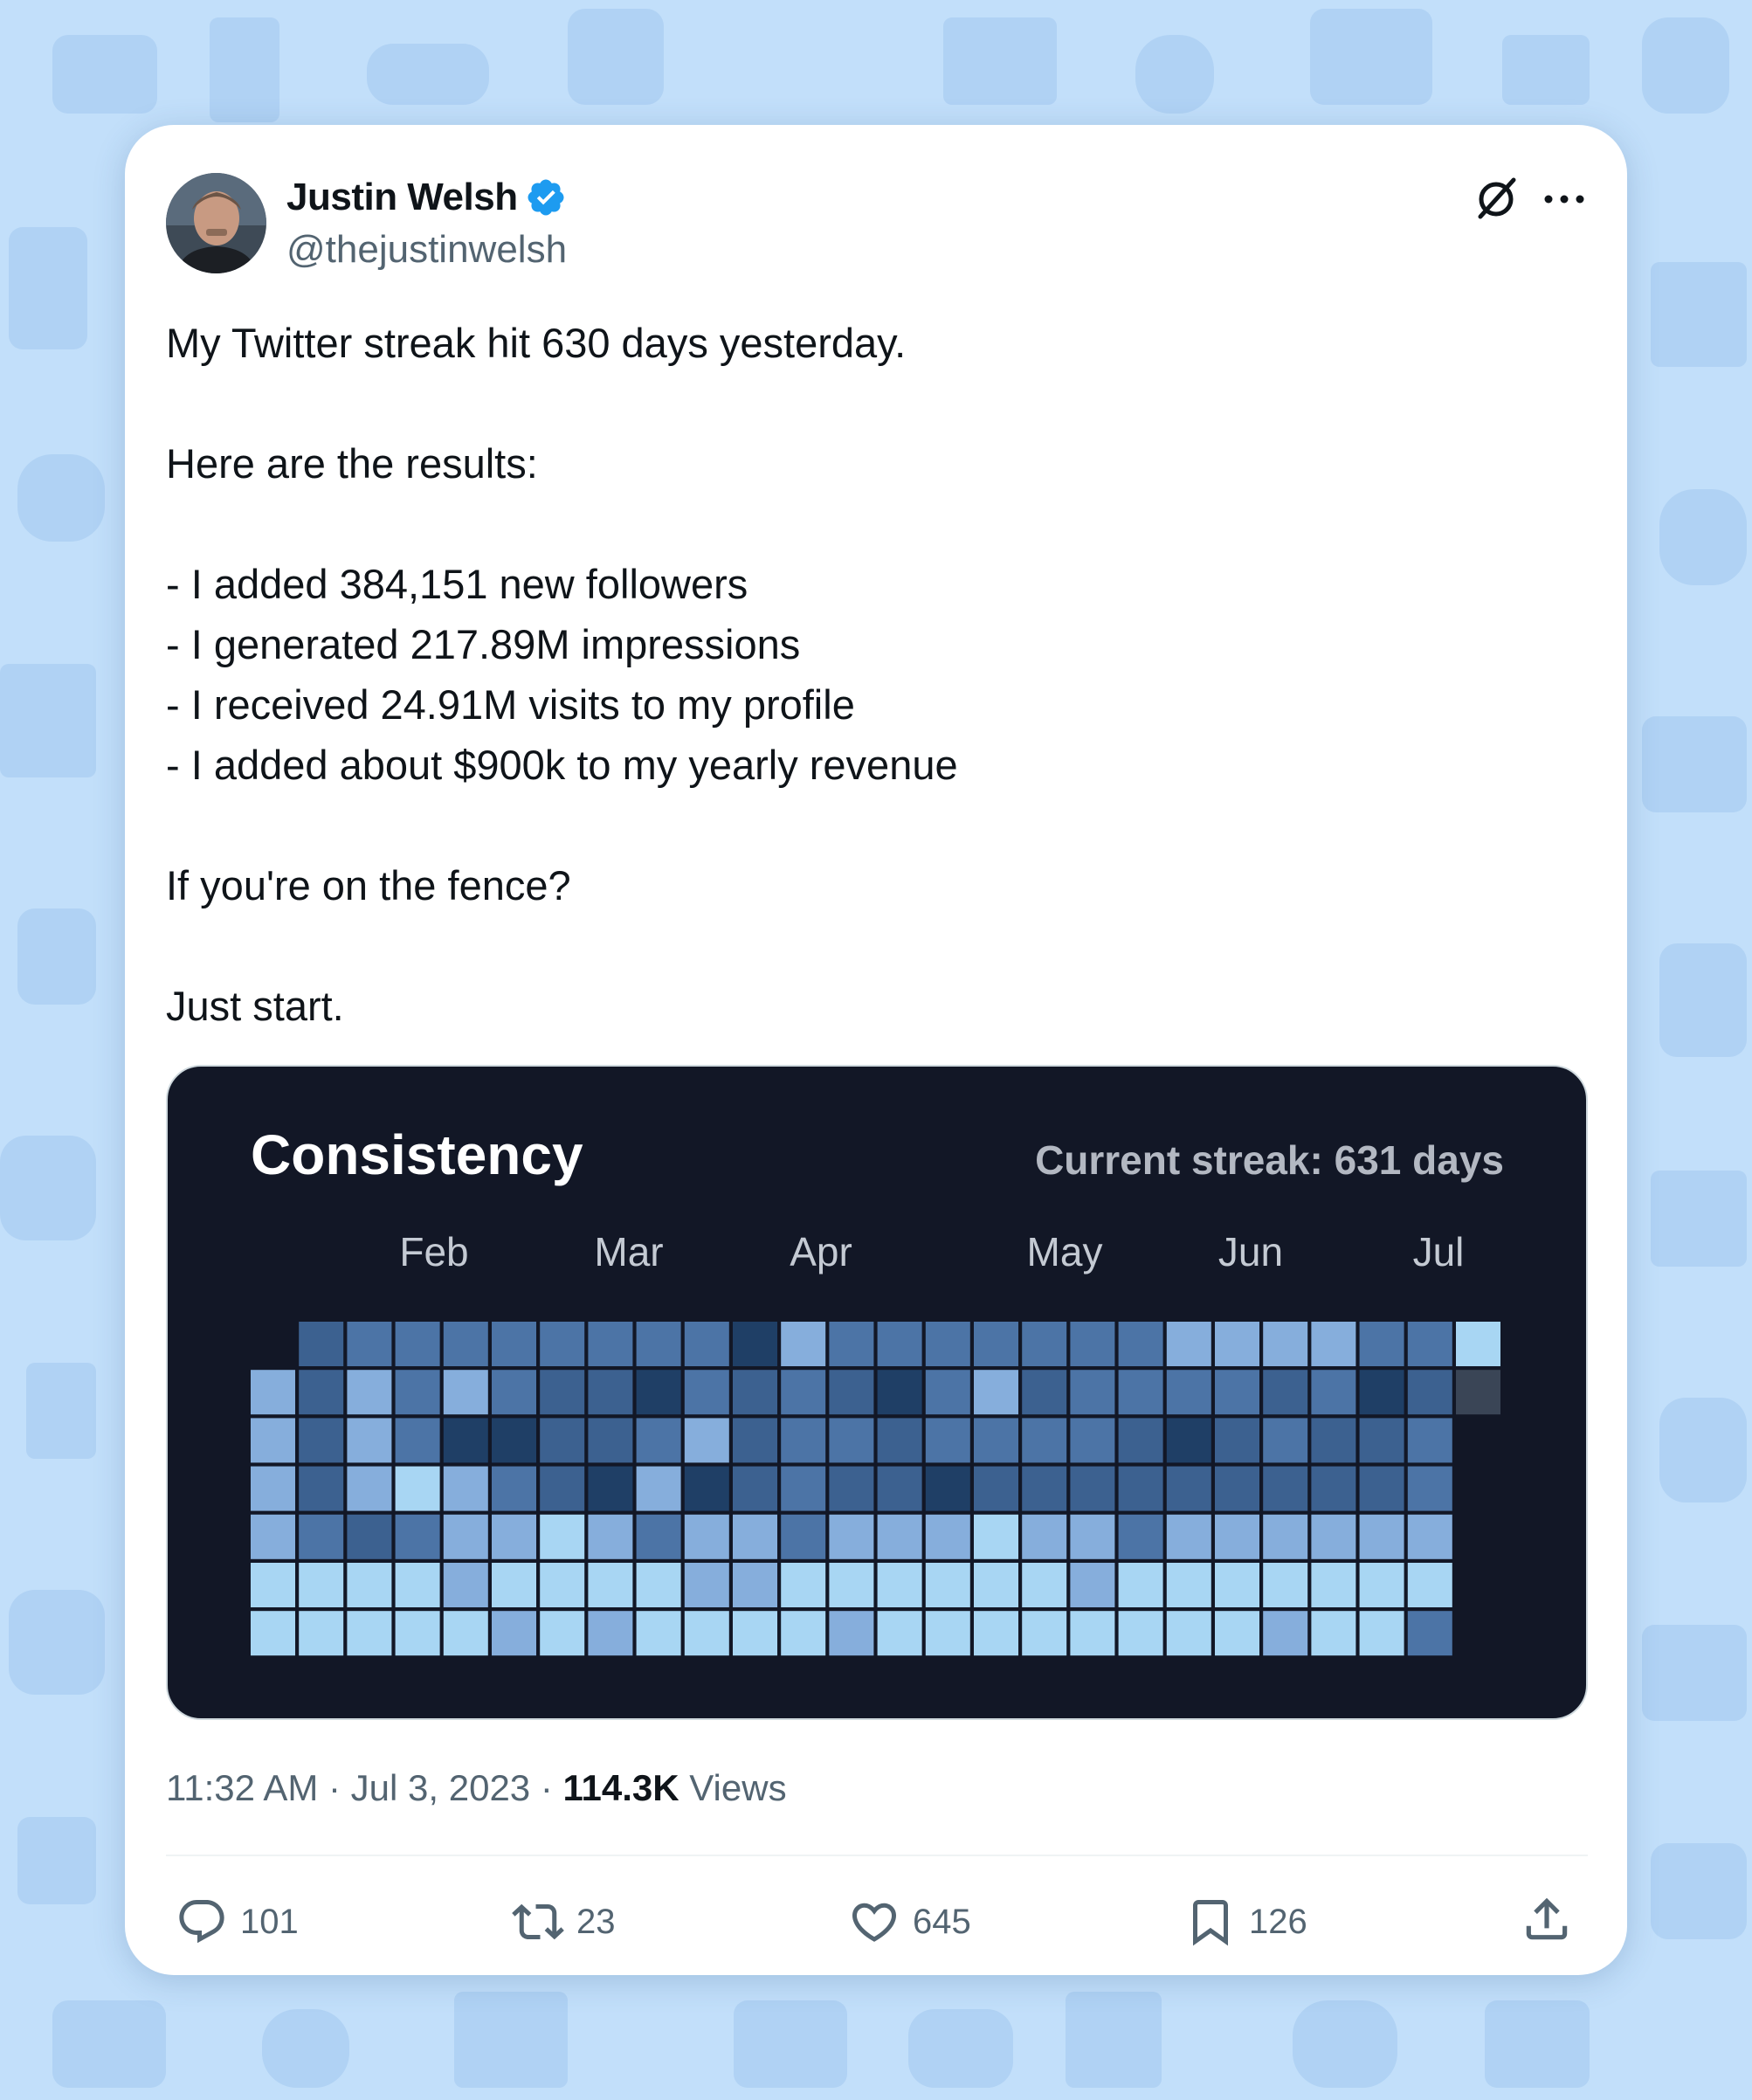 The image size is (1752, 2100). Describe the element at coordinates (1547, 1919) in the screenshot. I see `share-icon` at that location.